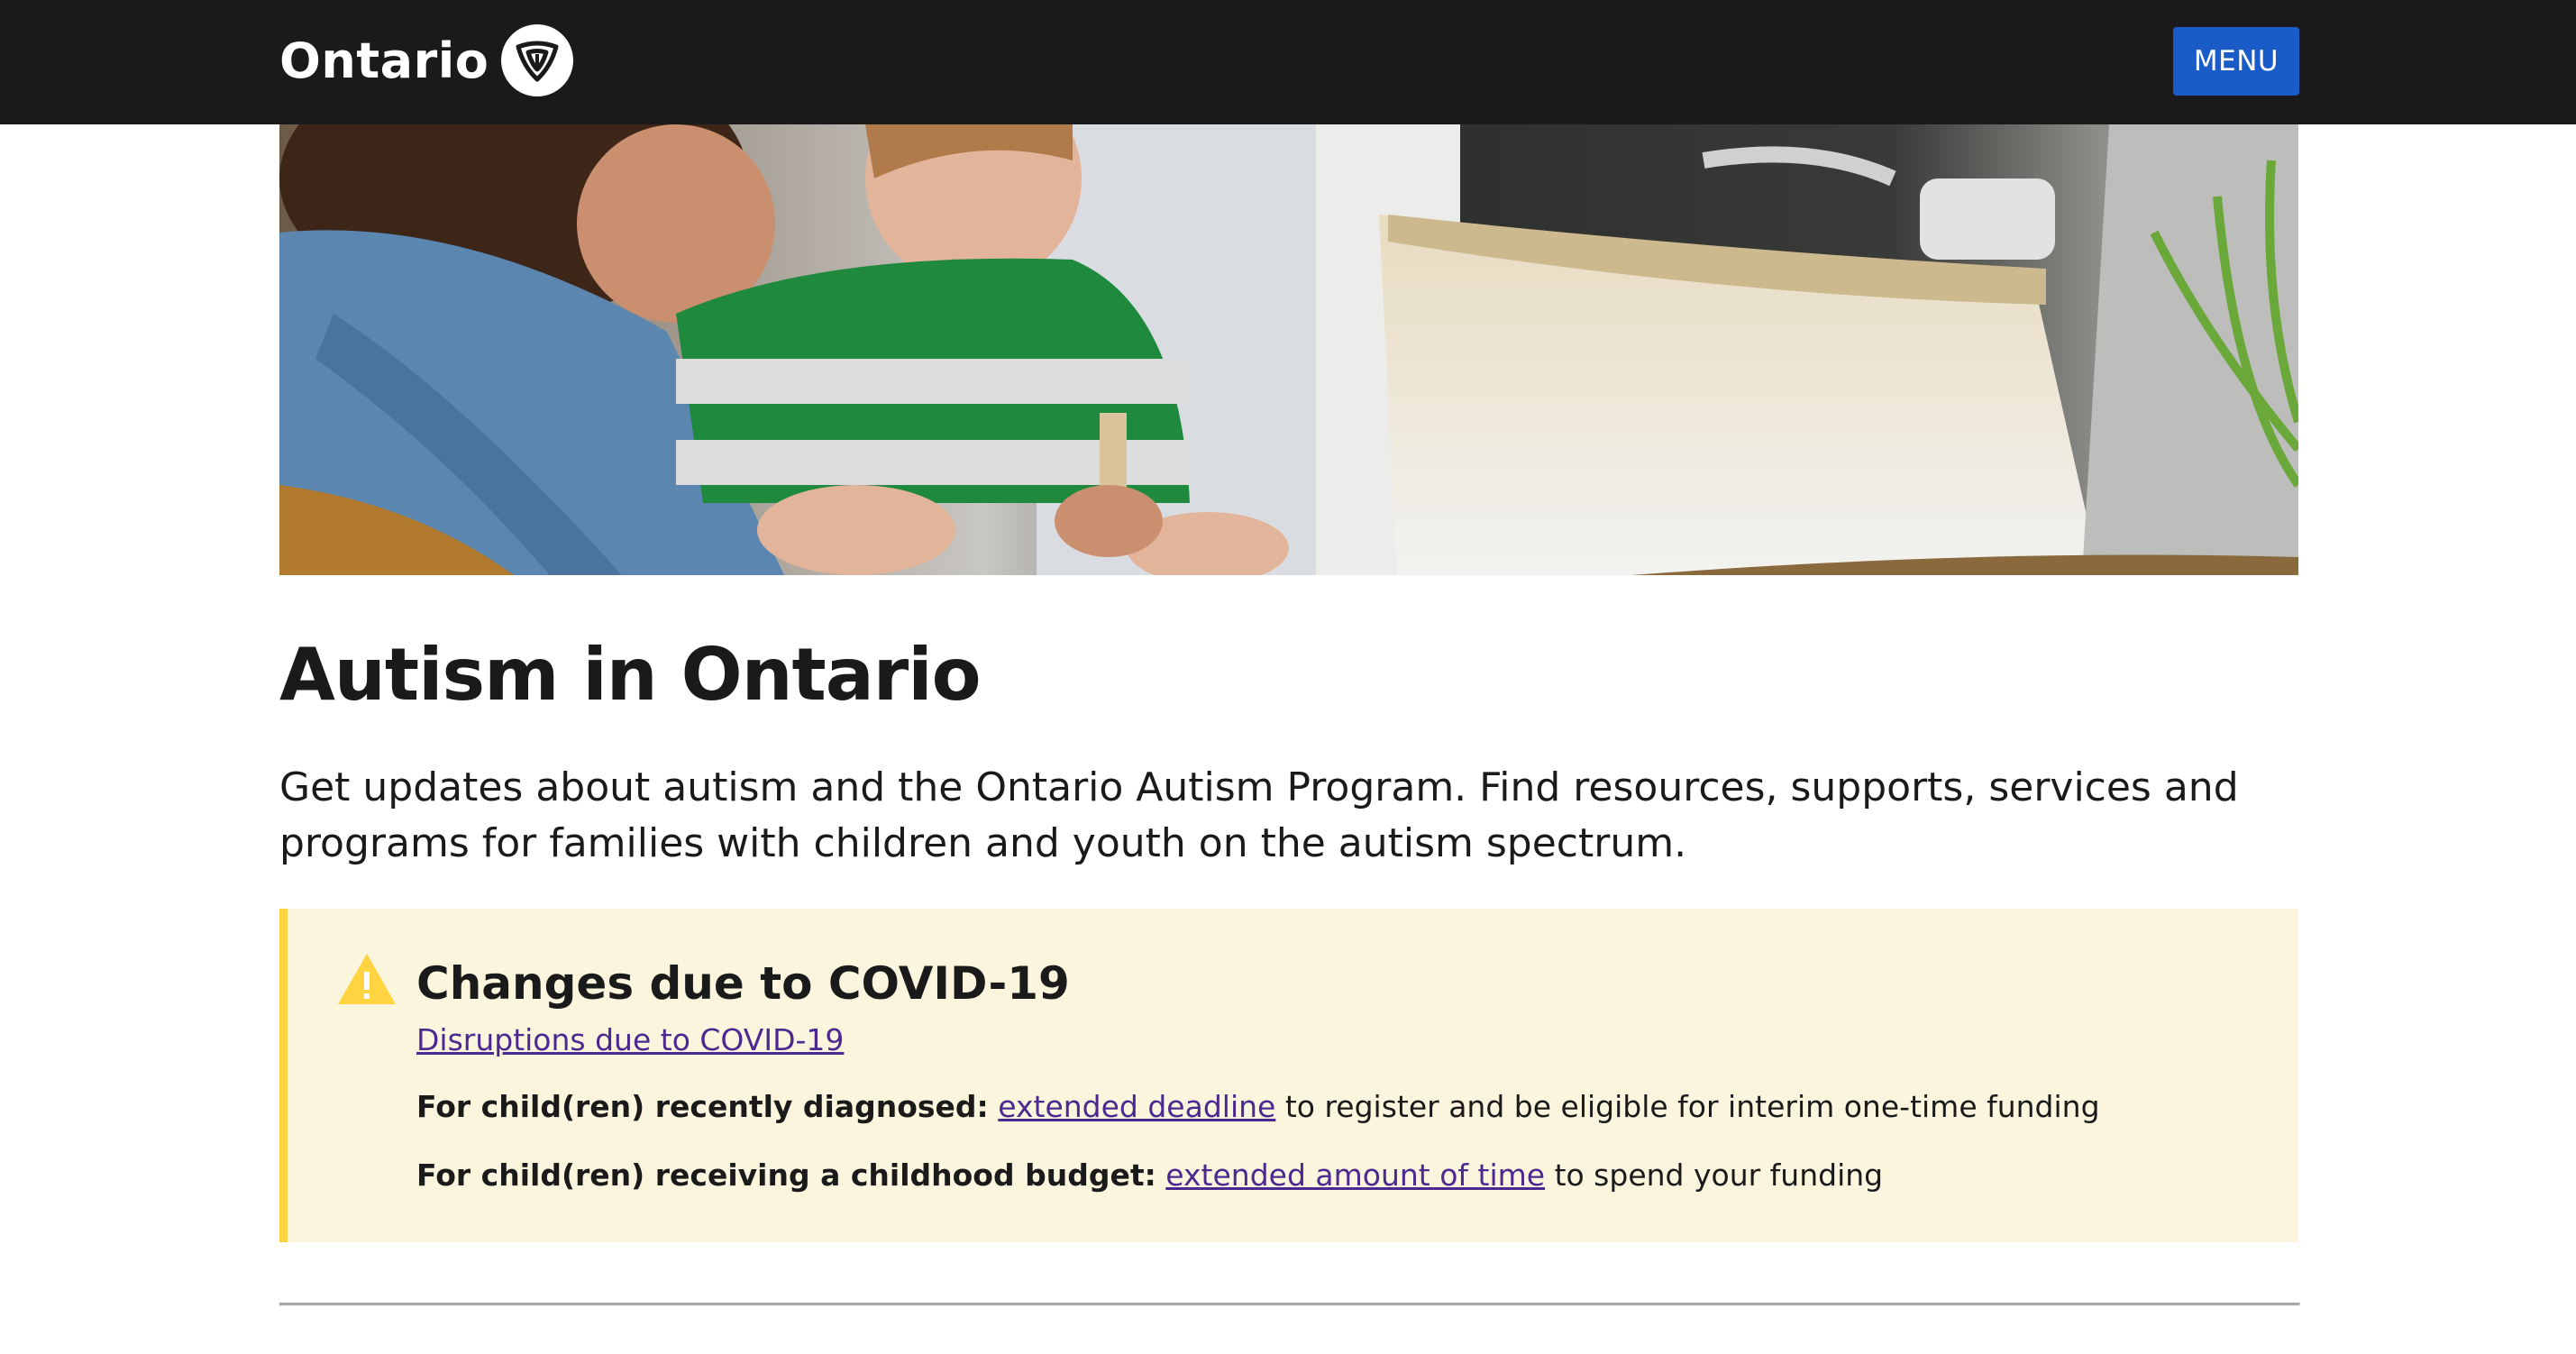  Describe the element at coordinates (743, 984) in the screenshot. I see `alert-heading: Changes due to COVID-19` at that location.